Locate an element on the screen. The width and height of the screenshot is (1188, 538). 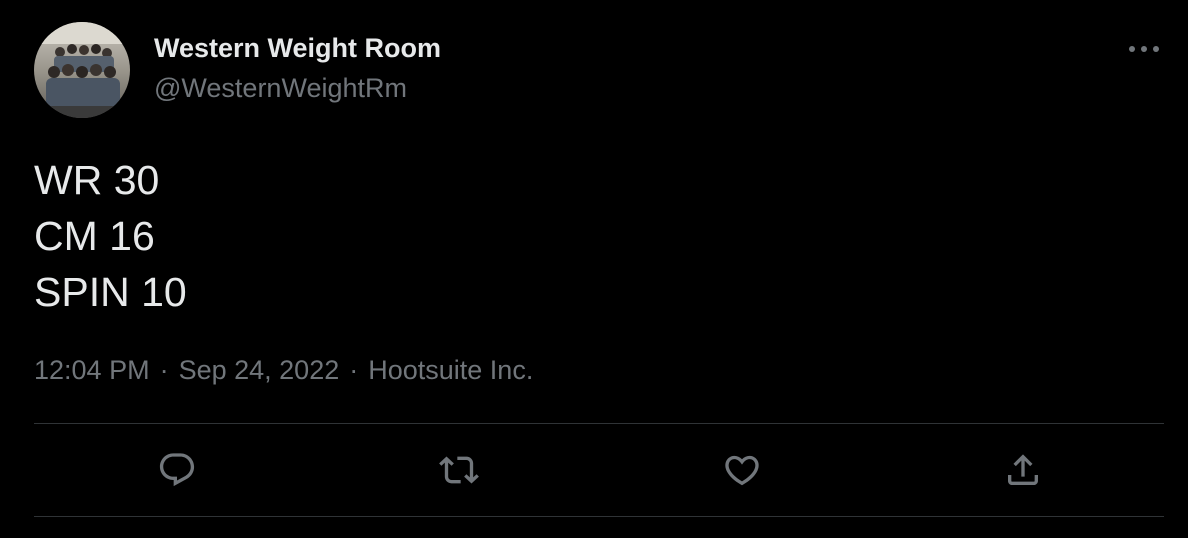
heart-icon is located at coordinates (742, 470).